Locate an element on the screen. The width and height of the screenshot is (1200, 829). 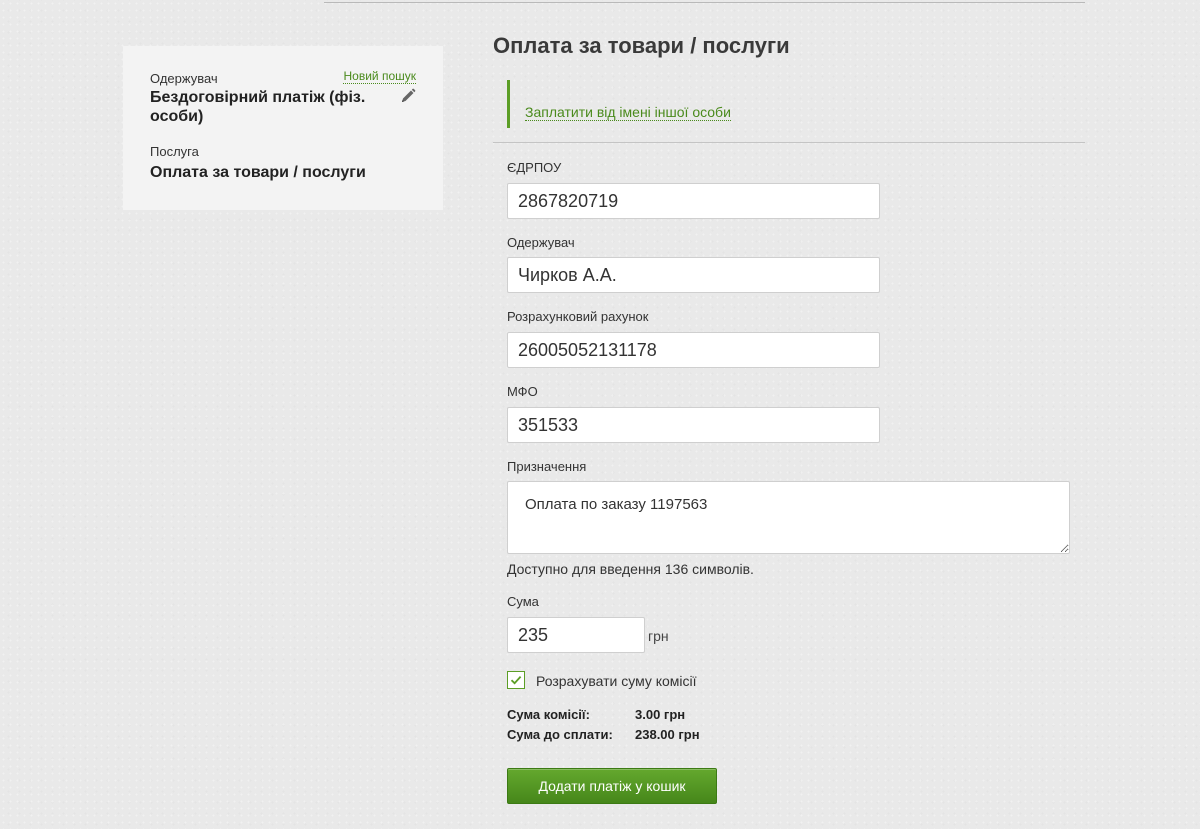
service-value: Оплата за товари / послуги is located at coordinates (258, 172).